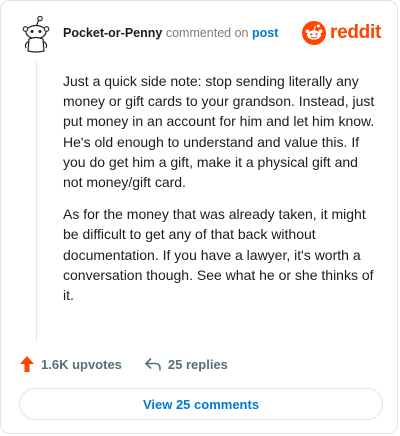  What do you see at coordinates (36, 201) in the screenshot?
I see `thread-line` at bounding box center [36, 201].